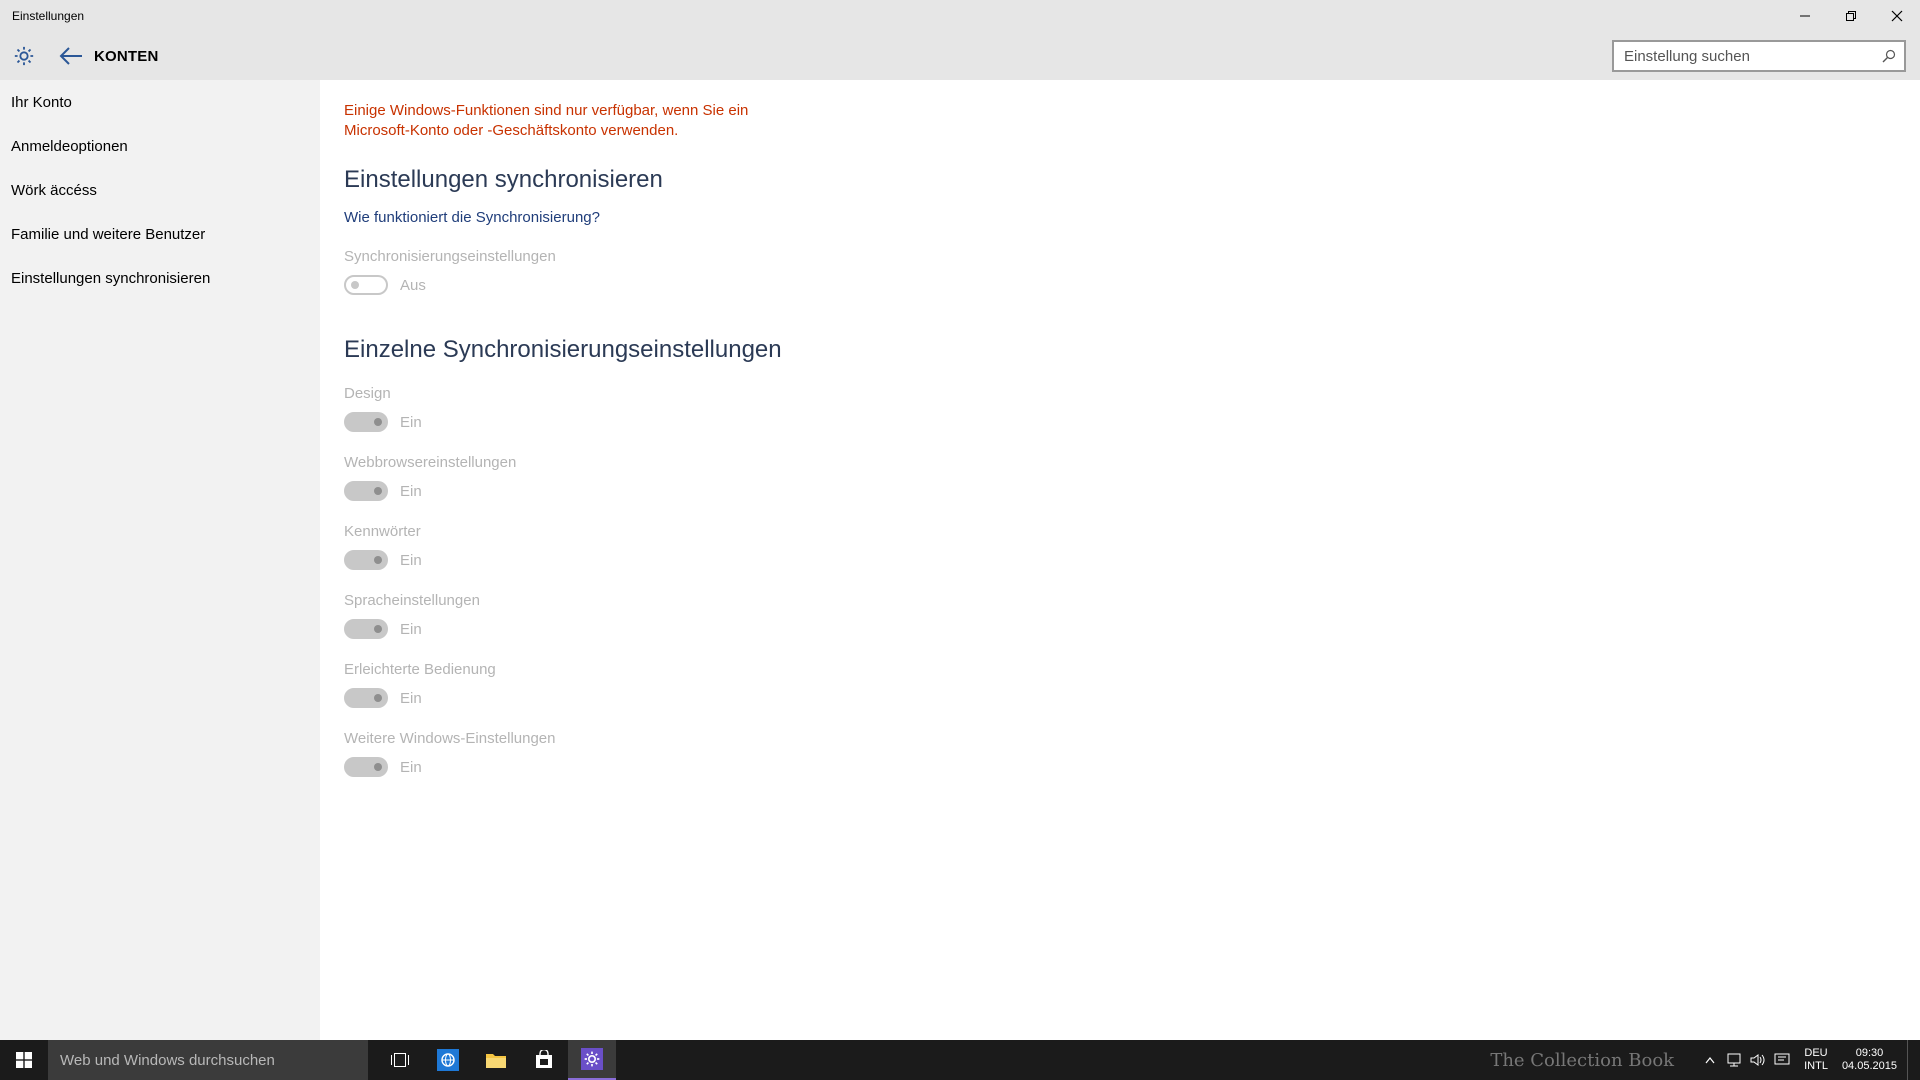 This screenshot has height=1080, width=1920. I want to click on volume-icon, so click(1758, 1060).